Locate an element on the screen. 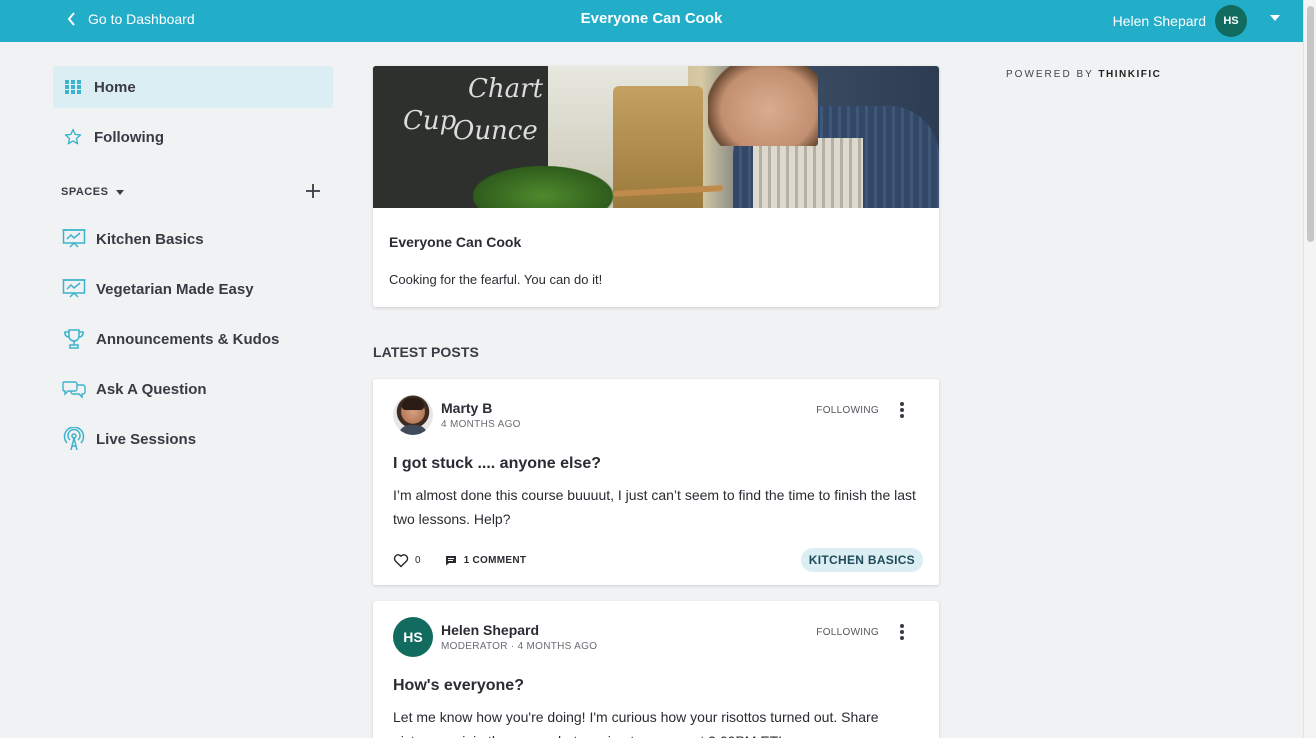 Image resolution: width=1316 pixels, height=738 pixels. post-author: Marty B is located at coordinates (481, 408).